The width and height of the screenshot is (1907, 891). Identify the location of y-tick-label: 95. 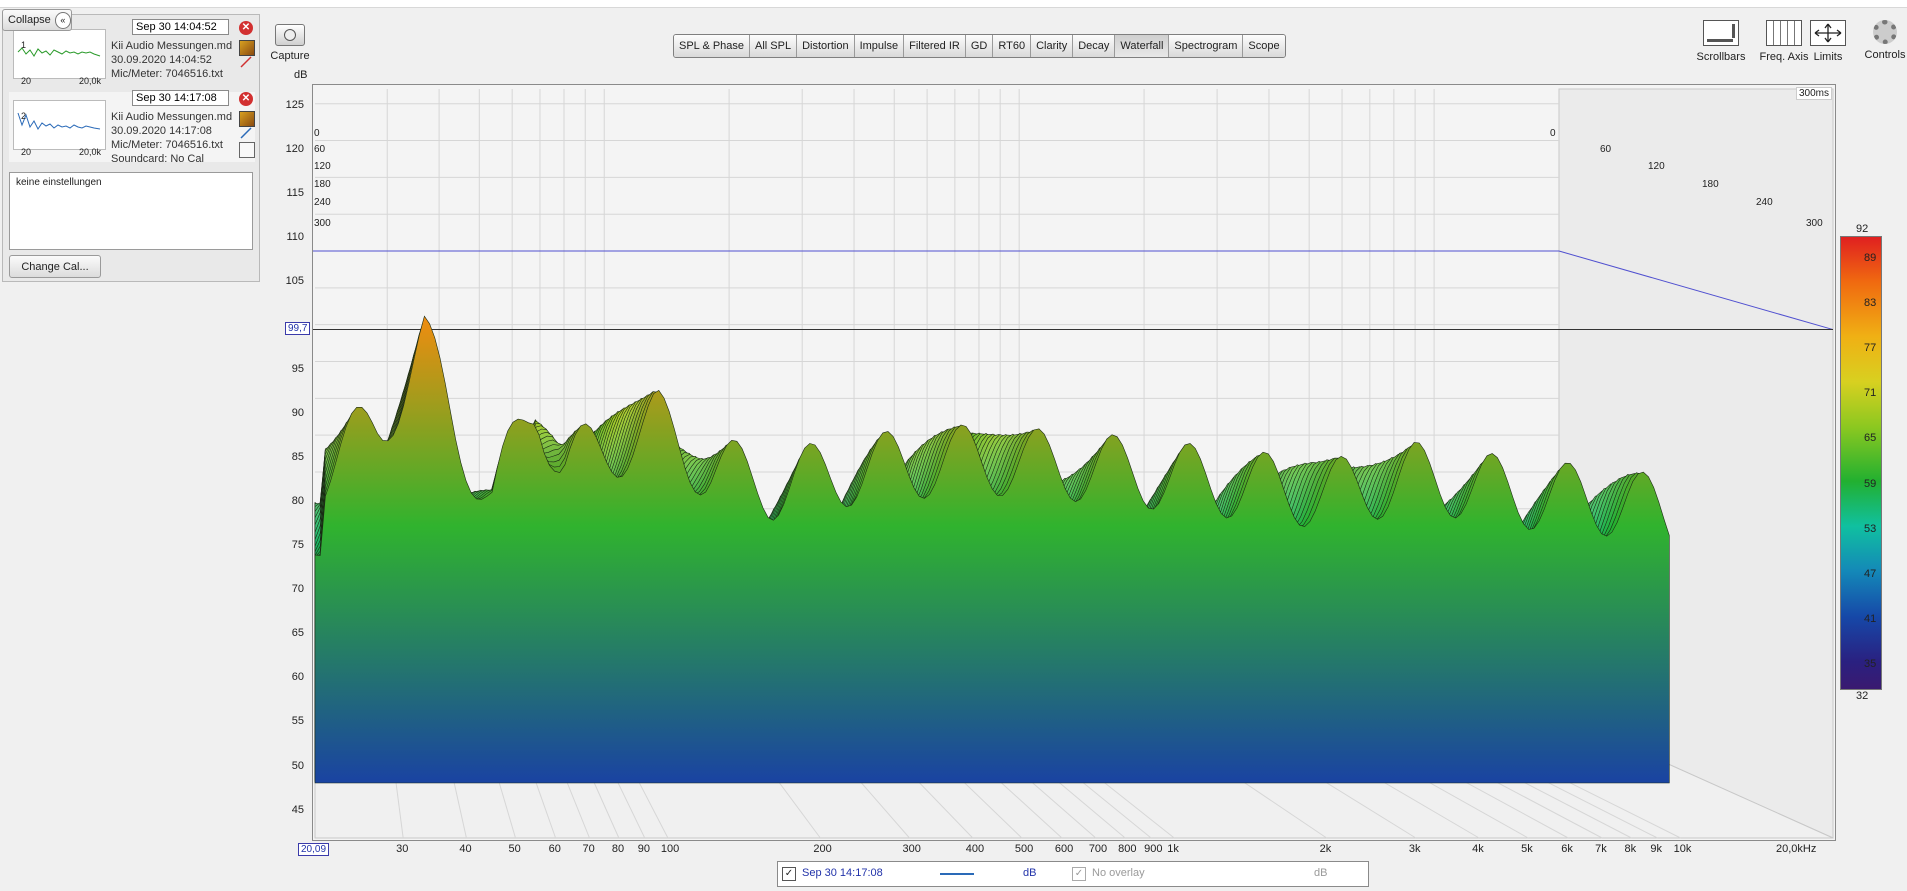
(297, 368).